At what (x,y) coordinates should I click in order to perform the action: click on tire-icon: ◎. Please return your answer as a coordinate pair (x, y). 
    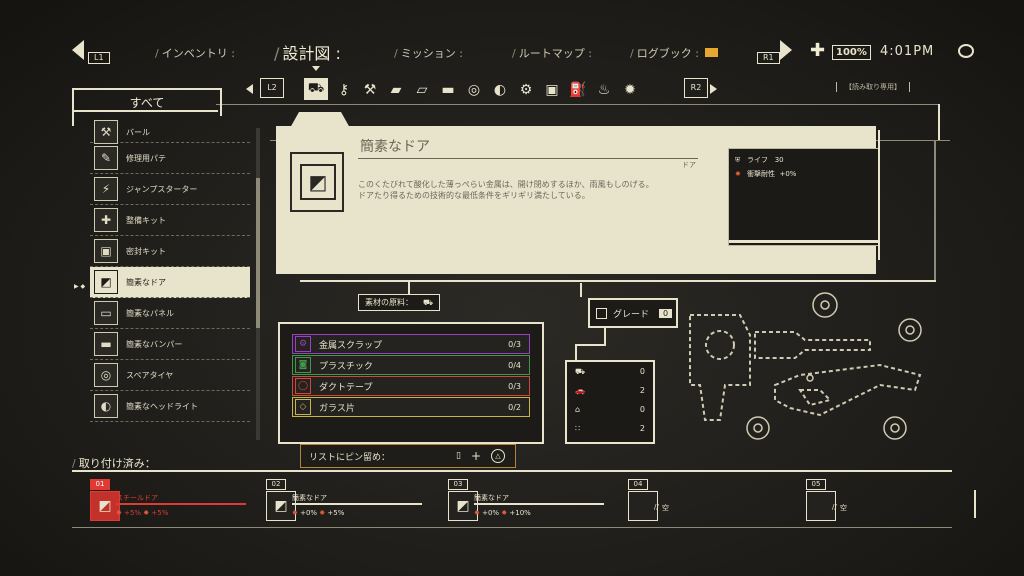
    Looking at the image, I should click on (474, 90).